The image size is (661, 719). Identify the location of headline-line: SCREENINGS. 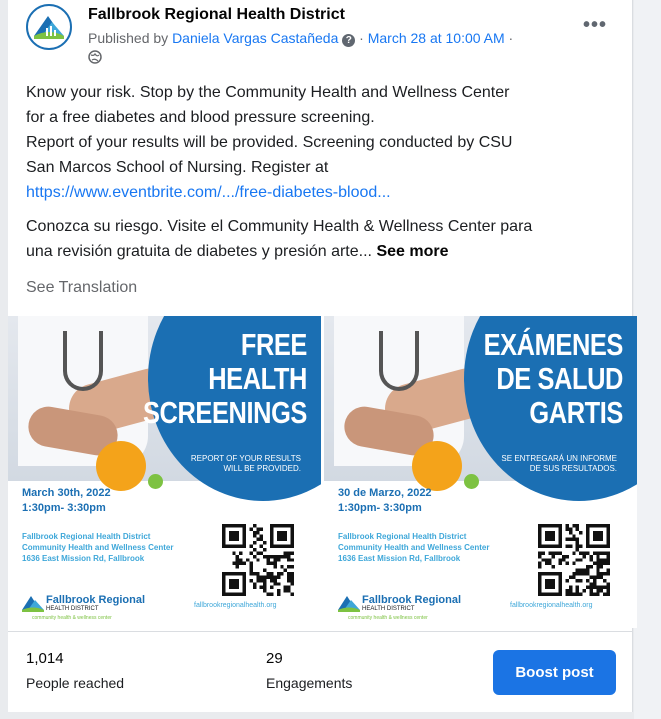
(225, 412).